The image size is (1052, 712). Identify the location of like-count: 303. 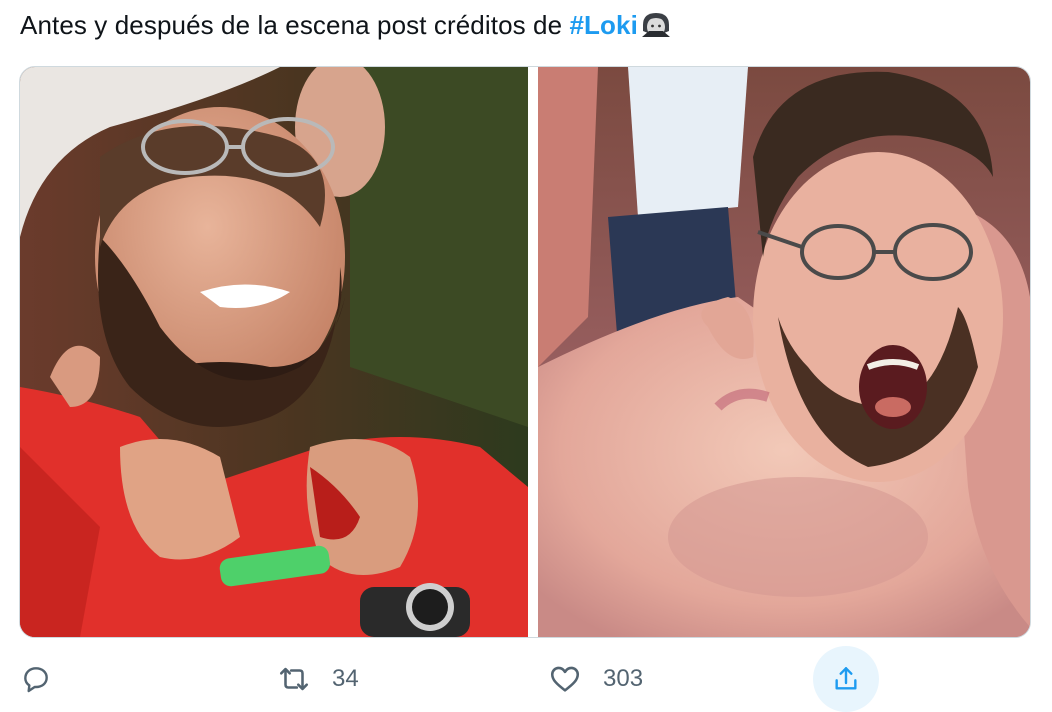
(623, 678).